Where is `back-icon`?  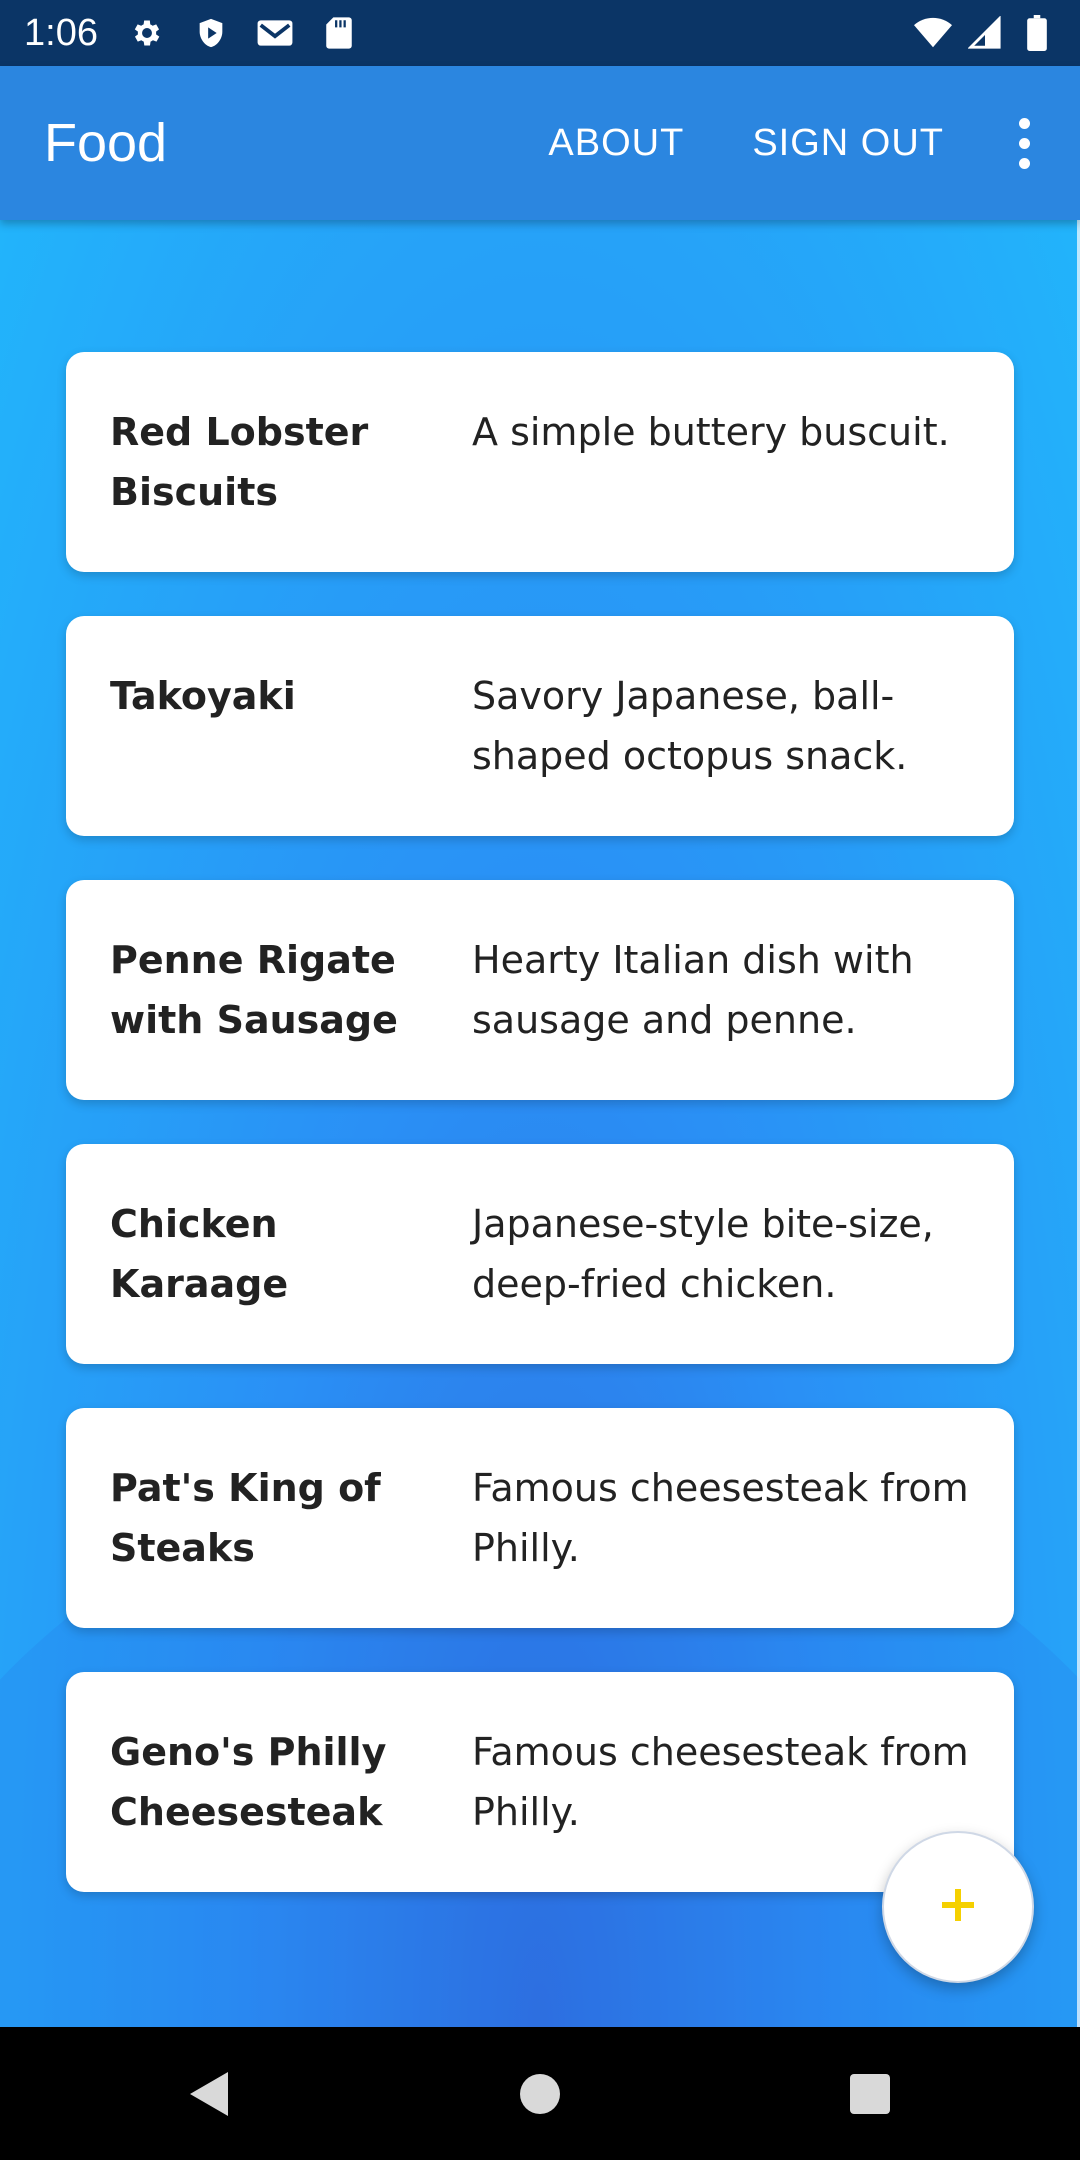 back-icon is located at coordinates (210, 2094).